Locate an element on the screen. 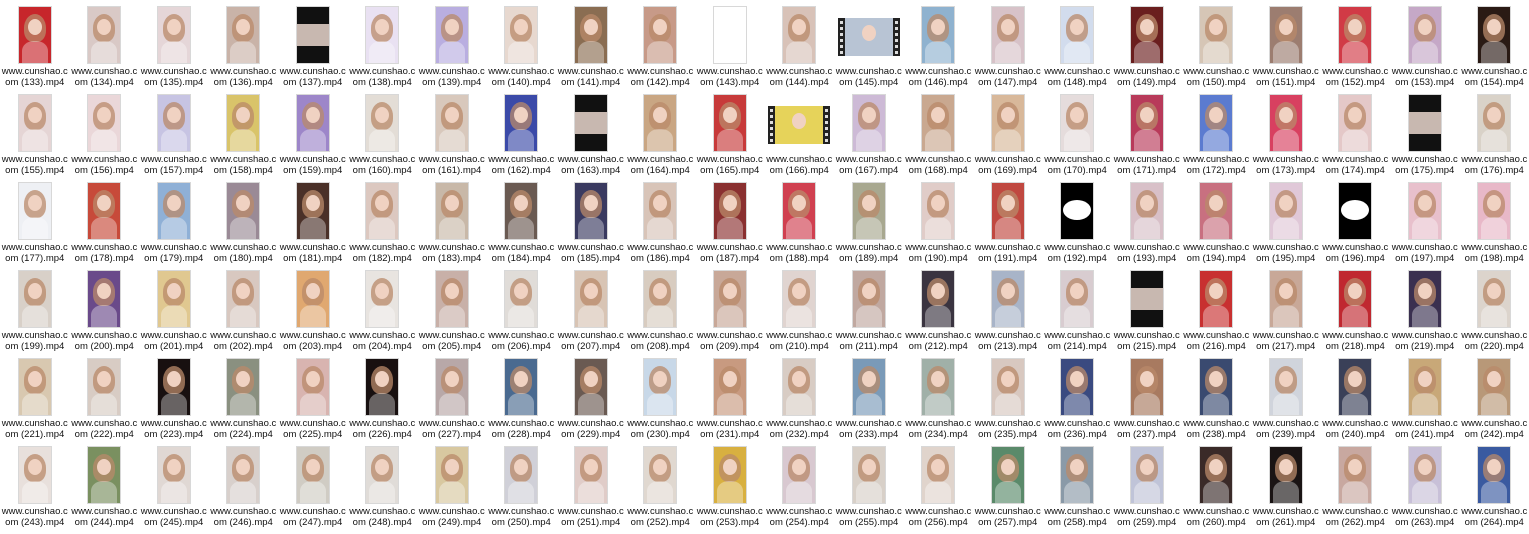 This screenshot has height=534, width=1529. file-item: www.cunshao.com (161).mp4 is located at coordinates (452, 134).